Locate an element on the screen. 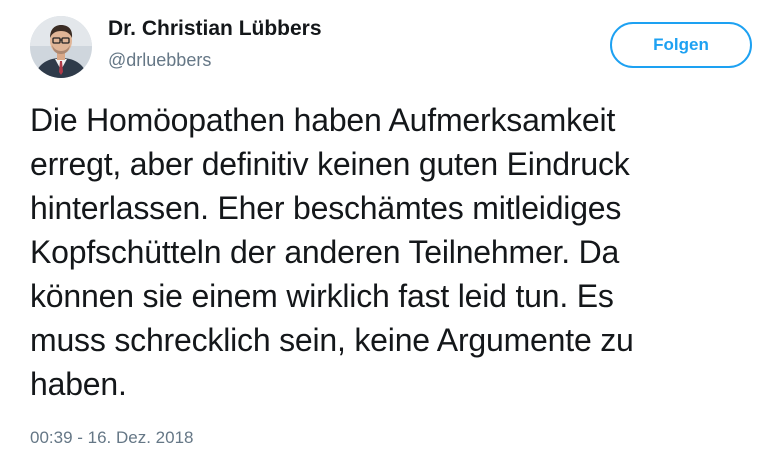 The image size is (768, 453). tweet-text-line: Die Homöopathen haben Aufmerksamkeit is located at coordinates (323, 120).